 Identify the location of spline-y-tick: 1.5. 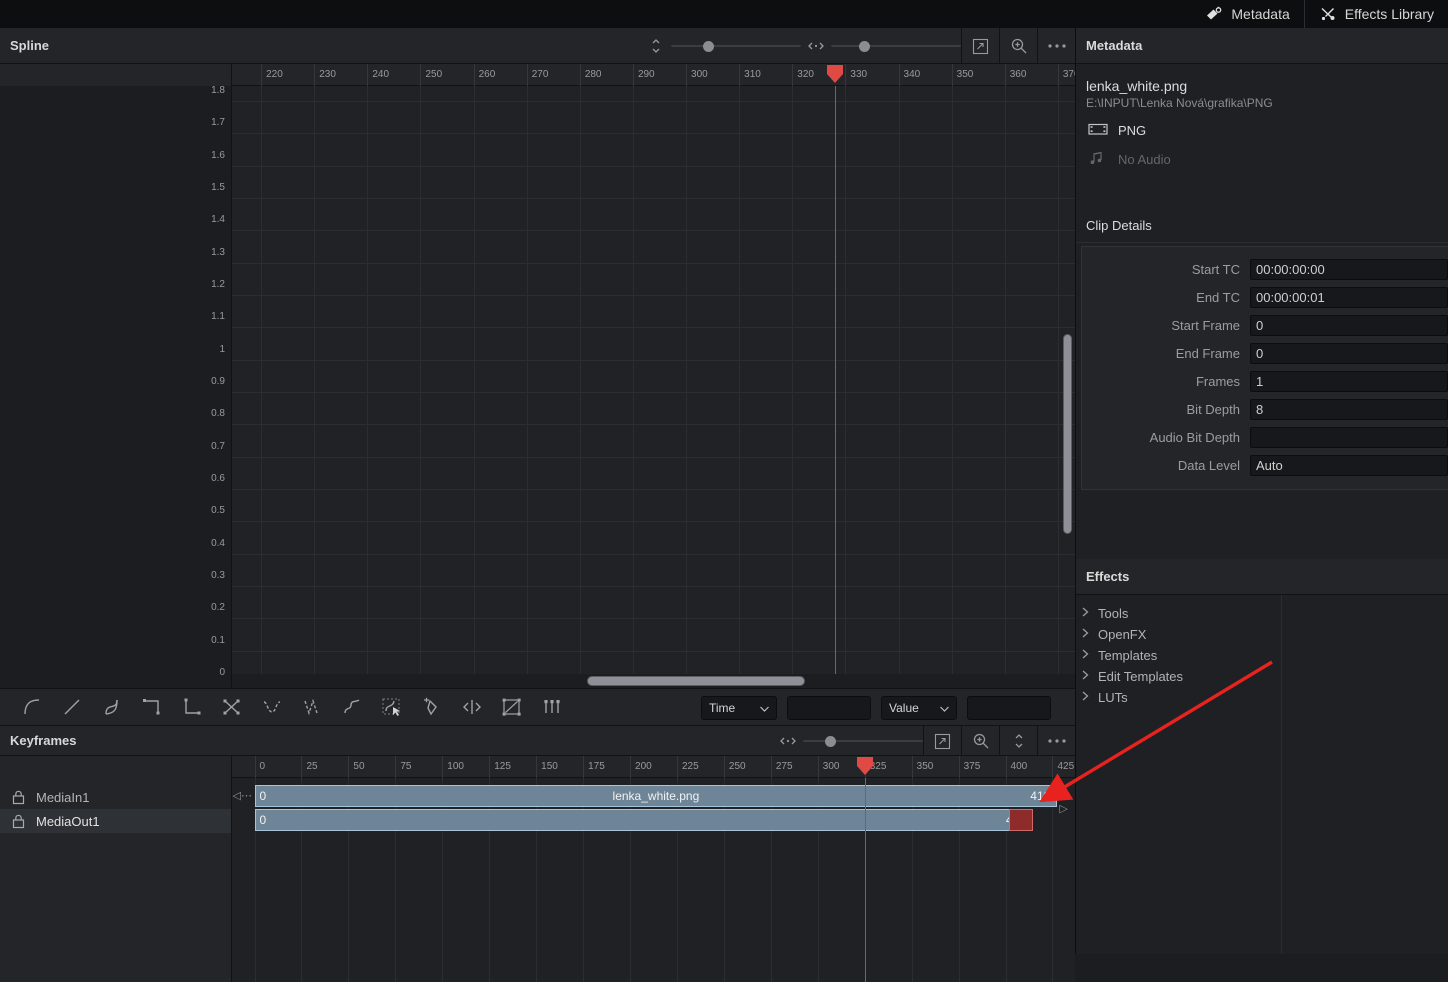
(218, 187).